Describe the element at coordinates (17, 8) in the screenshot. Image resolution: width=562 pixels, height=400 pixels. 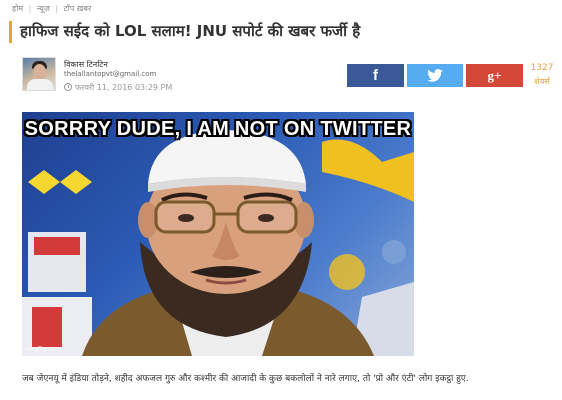
I see `breadcrumb-home-link: होम` at that location.